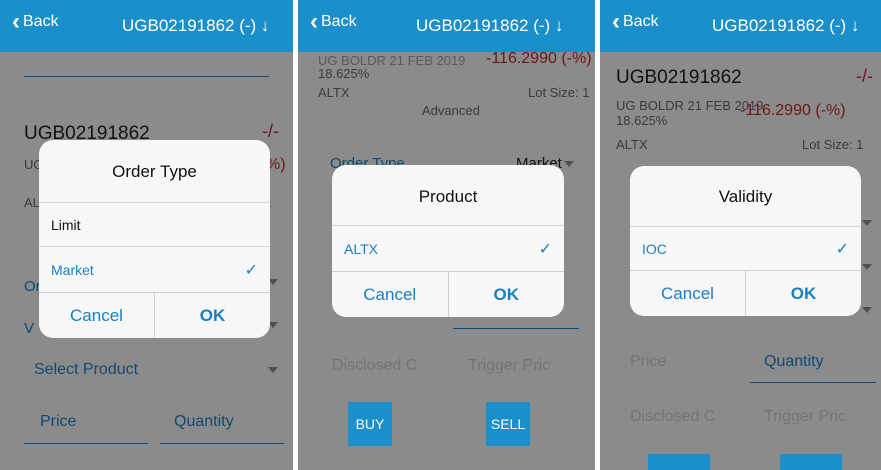  What do you see at coordinates (448, 248) in the screenshot?
I see `option-altx: ALTX ✓` at bounding box center [448, 248].